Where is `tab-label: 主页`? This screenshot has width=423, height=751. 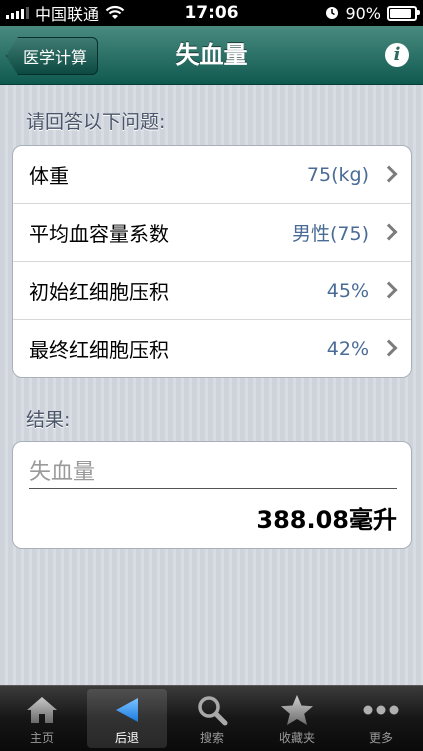
tab-label: 主页 is located at coordinates (41, 738).